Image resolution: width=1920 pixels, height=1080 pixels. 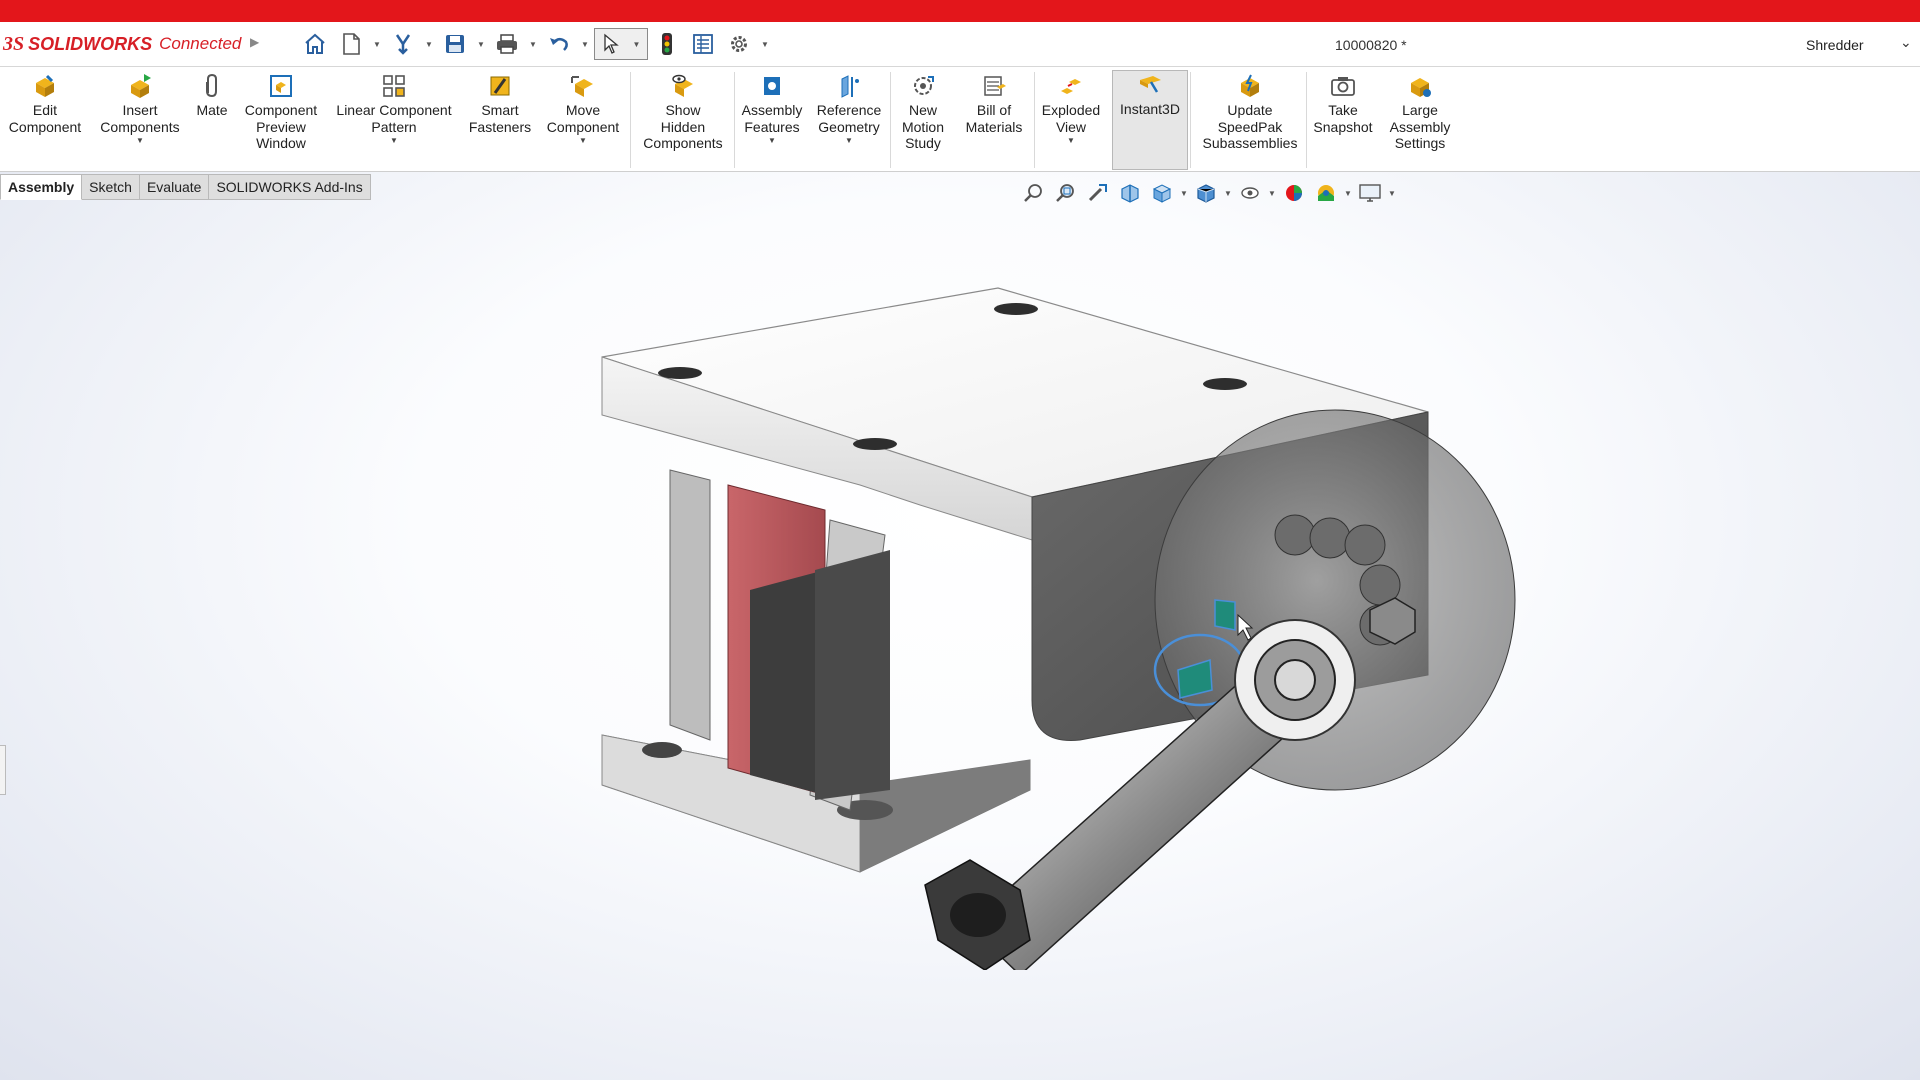 I want to click on print-dropdown-icon: ▼, so click(x=533, y=44).